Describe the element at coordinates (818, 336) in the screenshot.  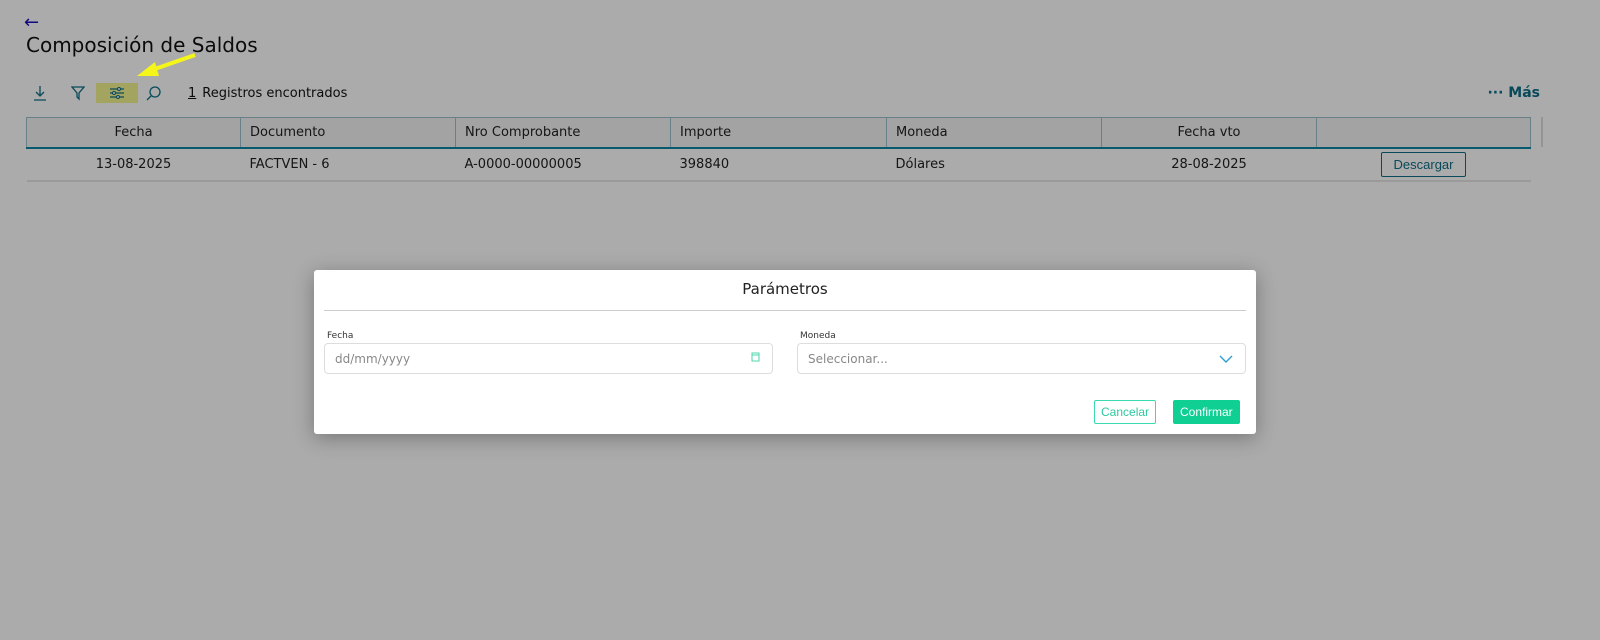
I see `moneda-label: Moneda` at that location.